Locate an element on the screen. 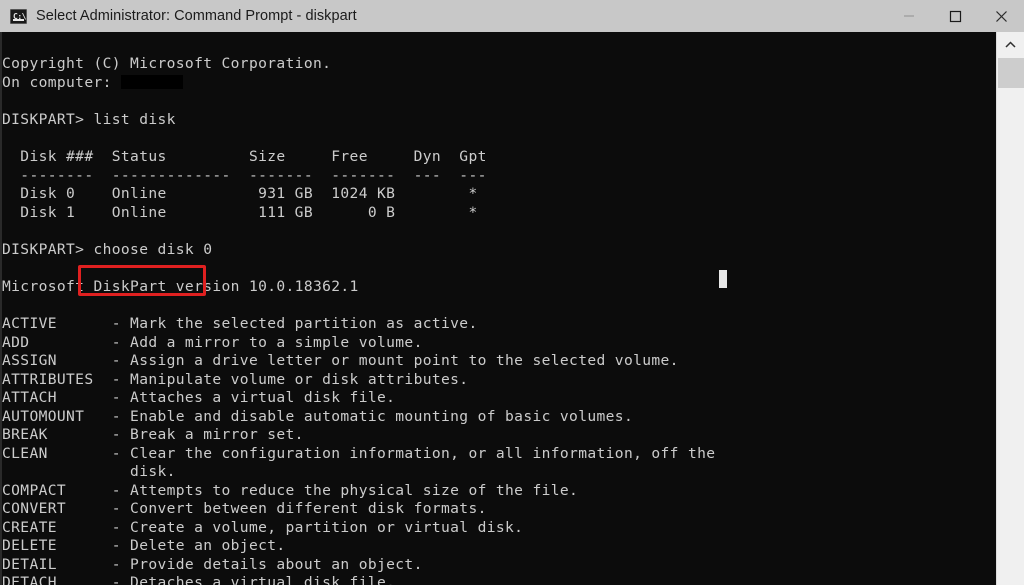  close-button is located at coordinates (1001, 16).